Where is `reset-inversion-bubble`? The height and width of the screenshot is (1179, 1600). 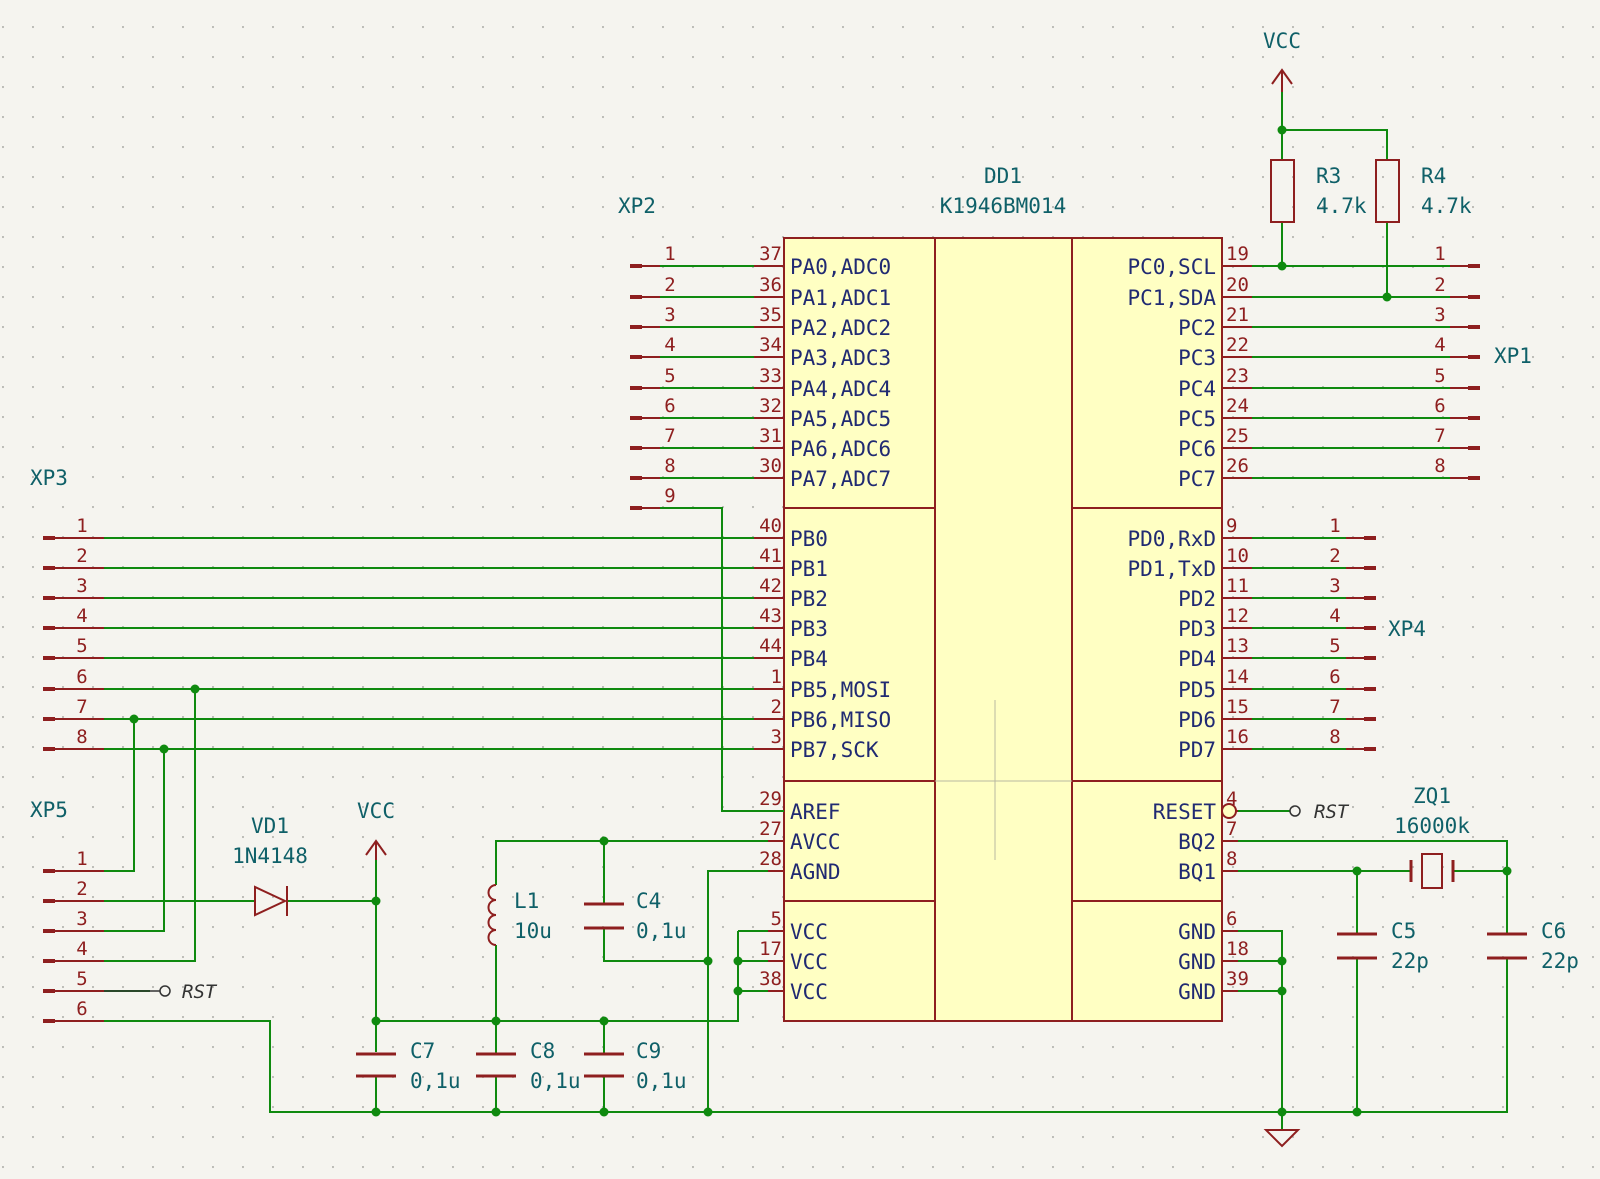 reset-inversion-bubble is located at coordinates (1229, 811).